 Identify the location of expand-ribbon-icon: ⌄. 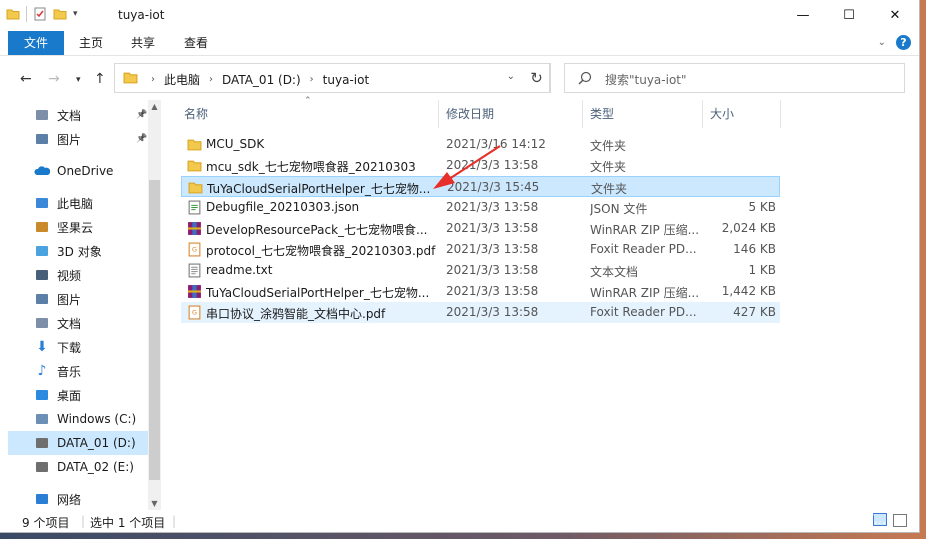
(882, 42).